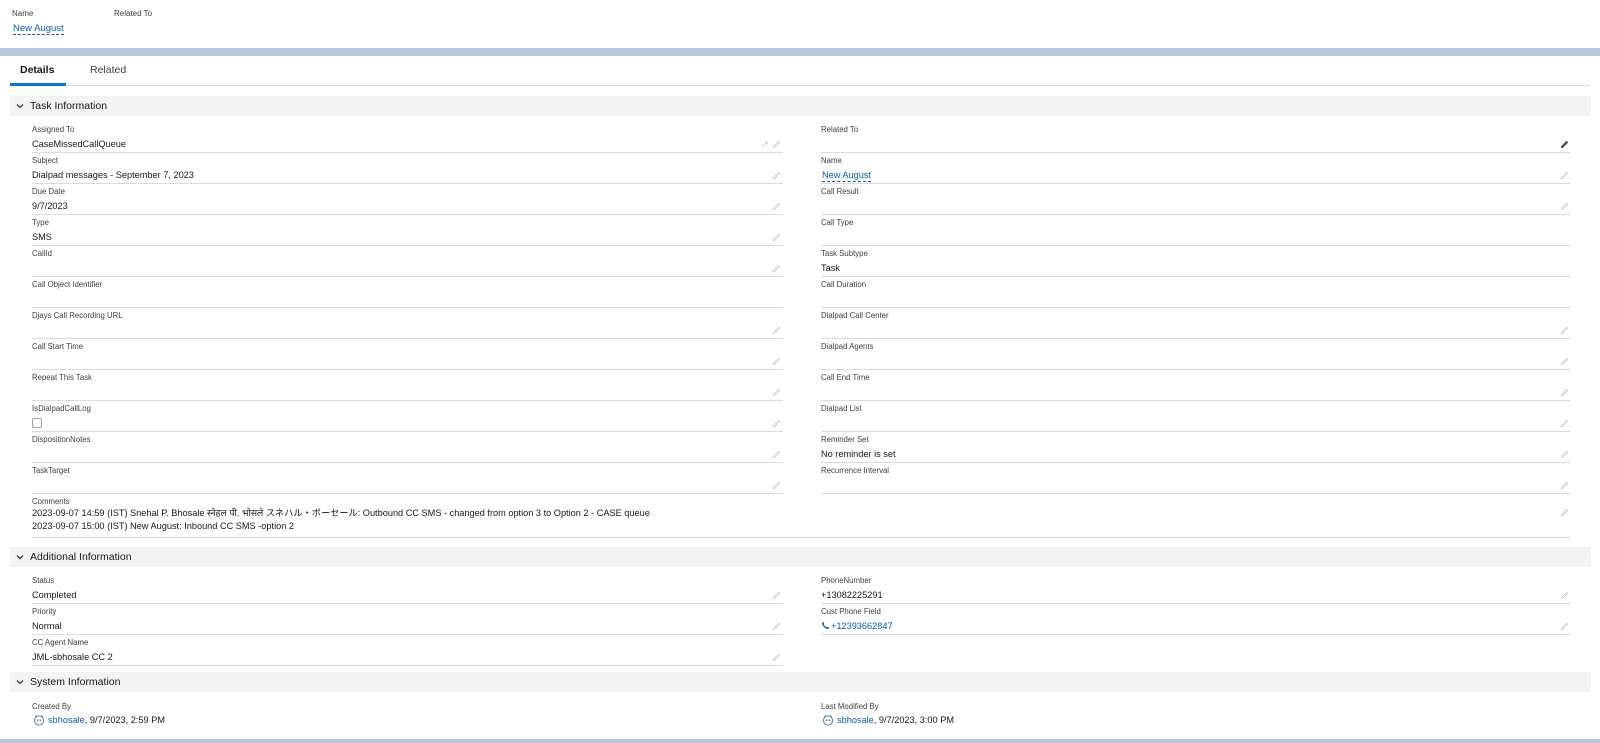  Describe the element at coordinates (50, 206) in the screenshot. I see `field-value: 9/7/2023` at that location.